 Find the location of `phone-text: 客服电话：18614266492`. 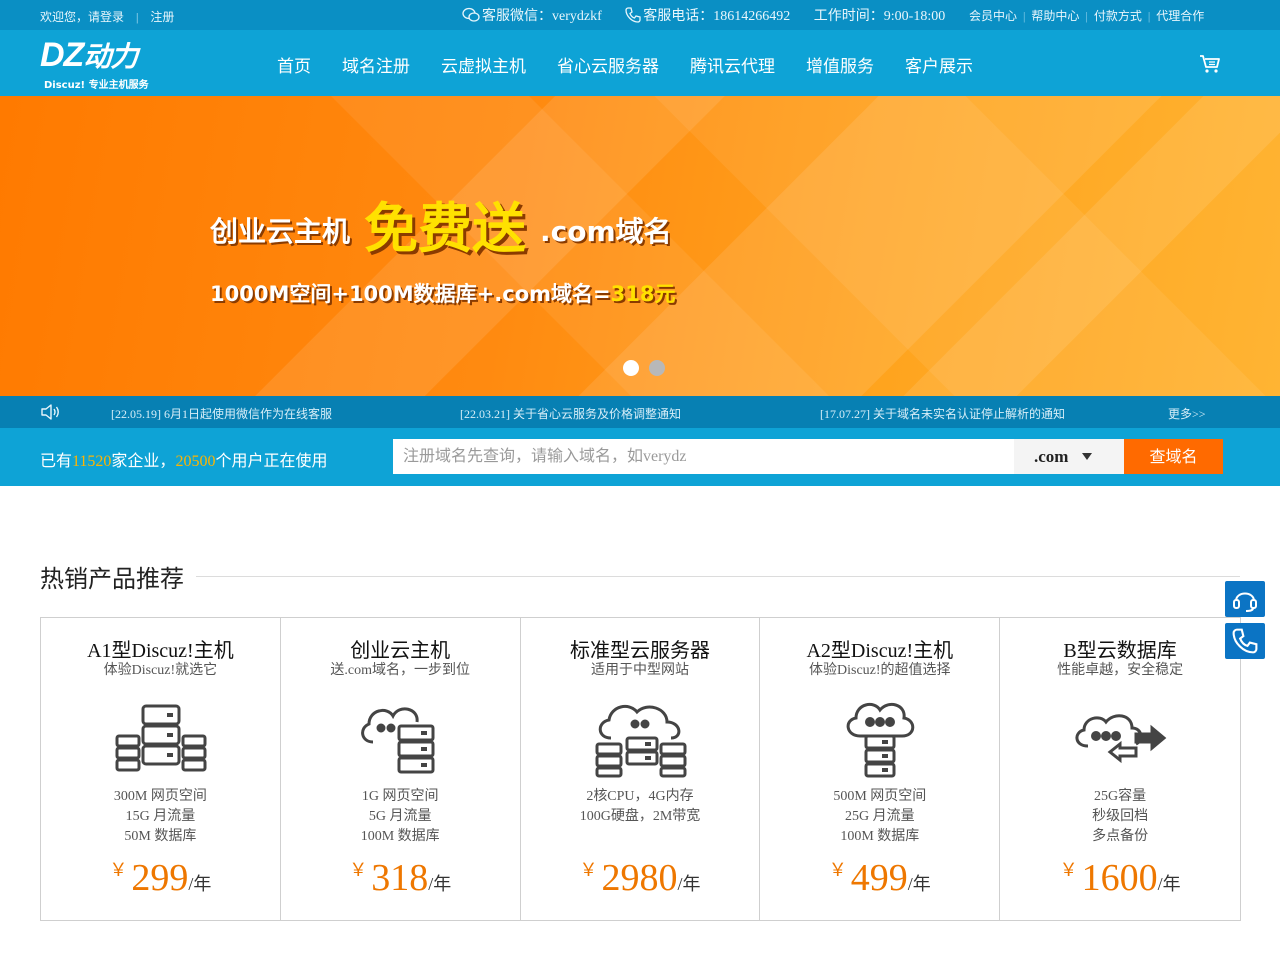

phone-text: 客服电话：18614266492 is located at coordinates (717, 16).